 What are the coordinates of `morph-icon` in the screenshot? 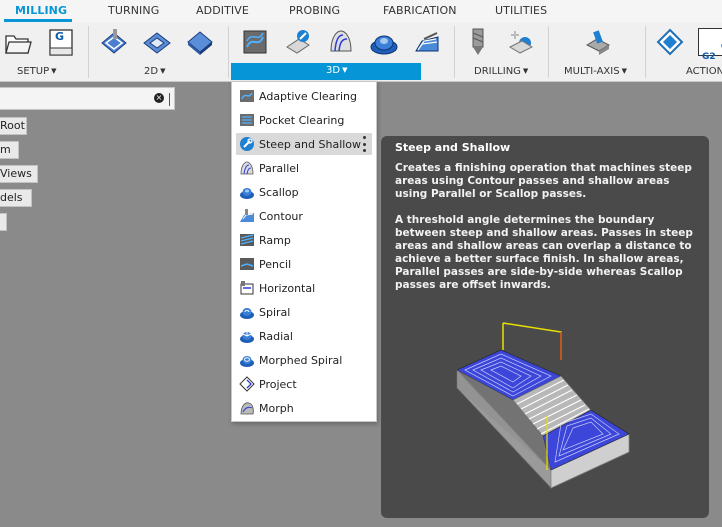 It's located at (247, 408).